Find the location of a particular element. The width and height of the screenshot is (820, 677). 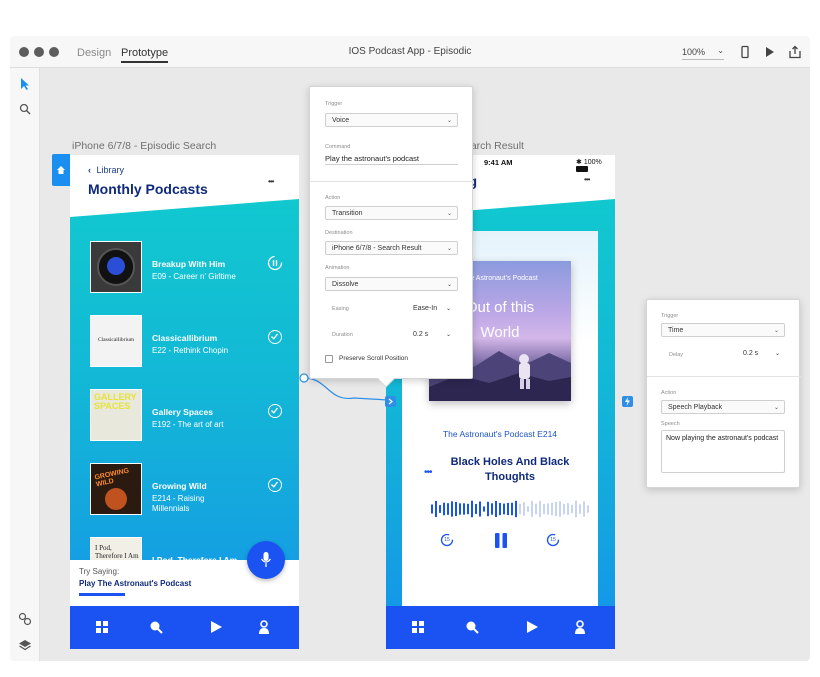

status-time: 9:41 AM is located at coordinates (498, 162).